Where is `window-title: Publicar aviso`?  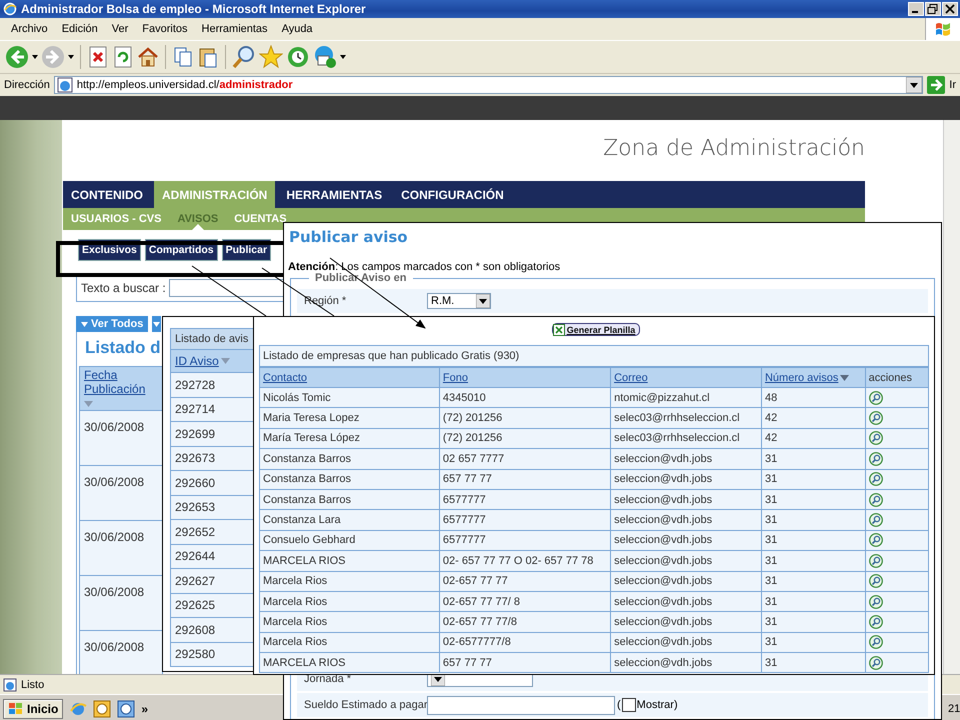
window-title: Publicar aviso is located at coordinates (349, 237).